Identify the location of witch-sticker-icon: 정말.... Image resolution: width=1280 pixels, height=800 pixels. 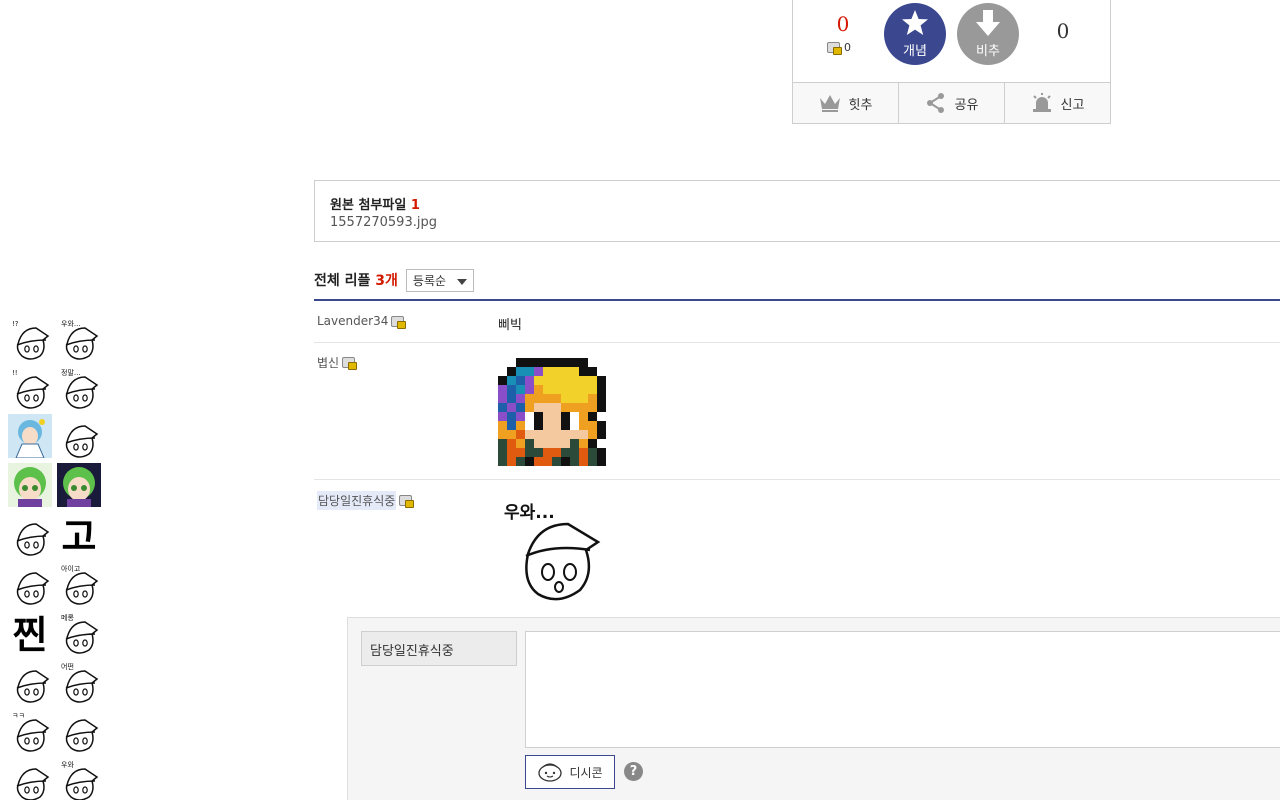
(79, 387).